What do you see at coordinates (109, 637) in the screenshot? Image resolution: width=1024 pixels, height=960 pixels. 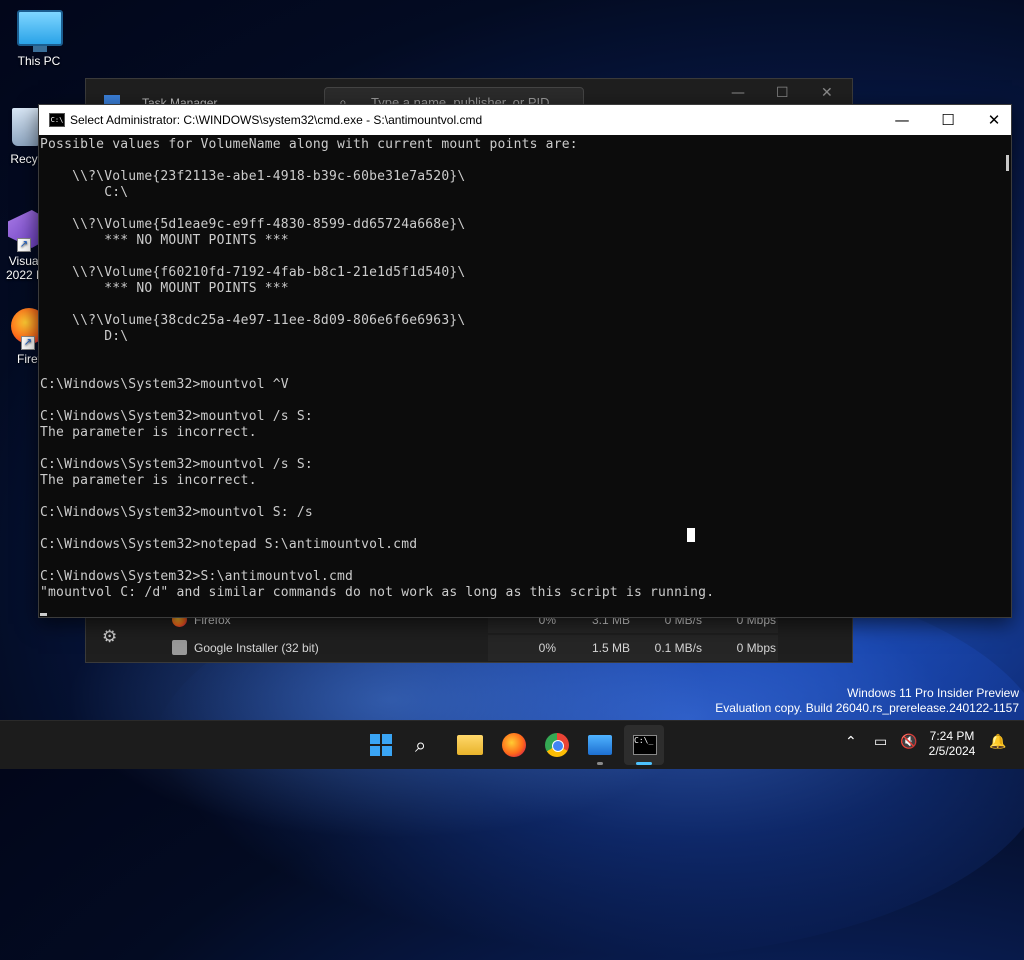 I see `settings-gear-icon: ⚙` at bounding box center [109, 637].